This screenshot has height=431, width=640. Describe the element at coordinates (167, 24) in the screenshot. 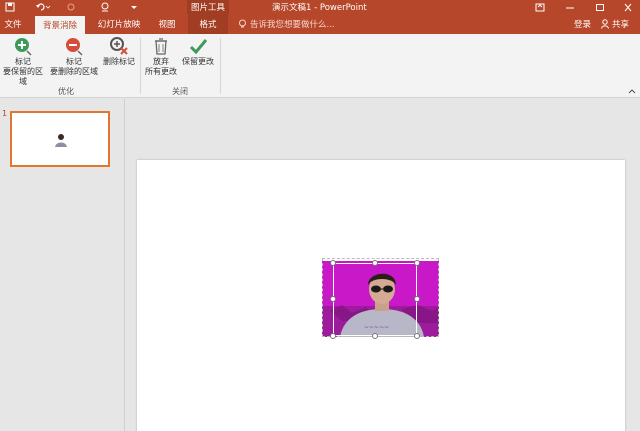

I see `tab-view: 视图` at that location.